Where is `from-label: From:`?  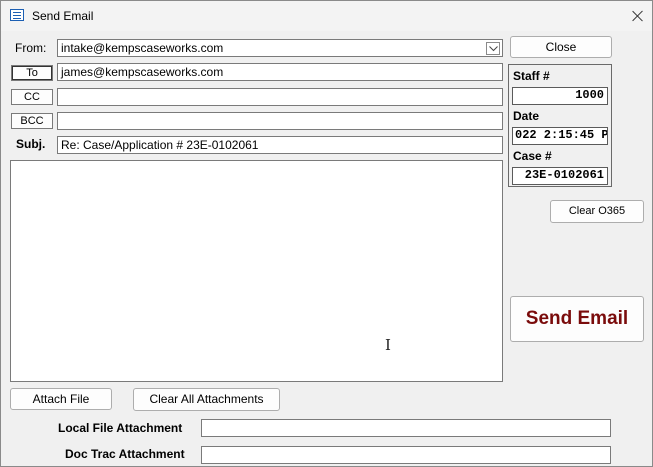
from-label: From: is located at coordinates (31, 48).